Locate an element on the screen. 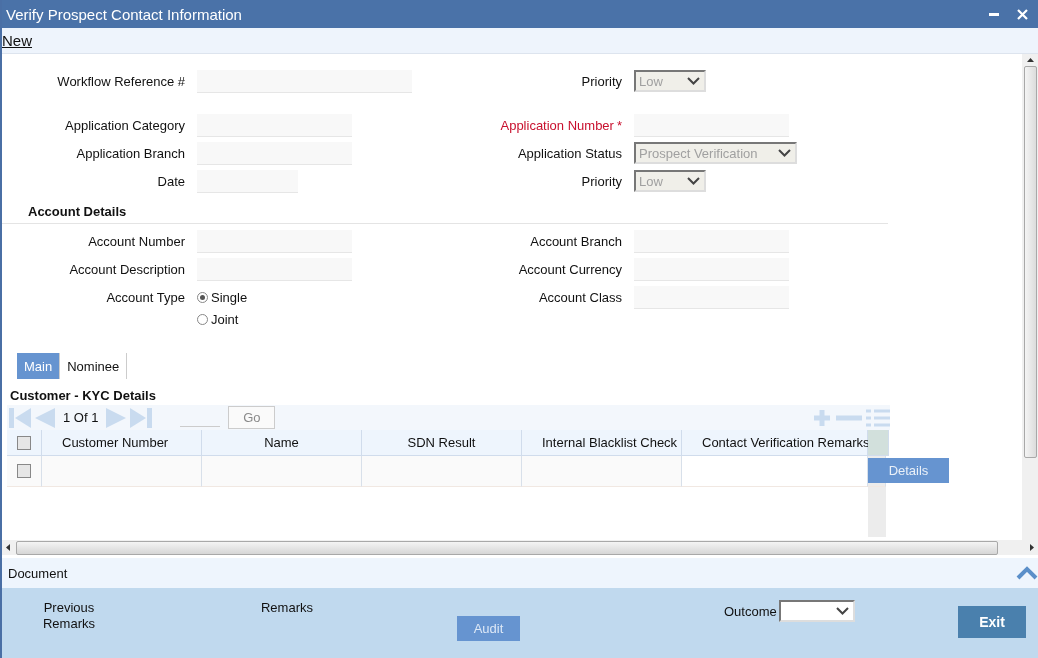 This screenshot has width=1038, height=658. field-label: Account Type is located at coordinates (145, 298).